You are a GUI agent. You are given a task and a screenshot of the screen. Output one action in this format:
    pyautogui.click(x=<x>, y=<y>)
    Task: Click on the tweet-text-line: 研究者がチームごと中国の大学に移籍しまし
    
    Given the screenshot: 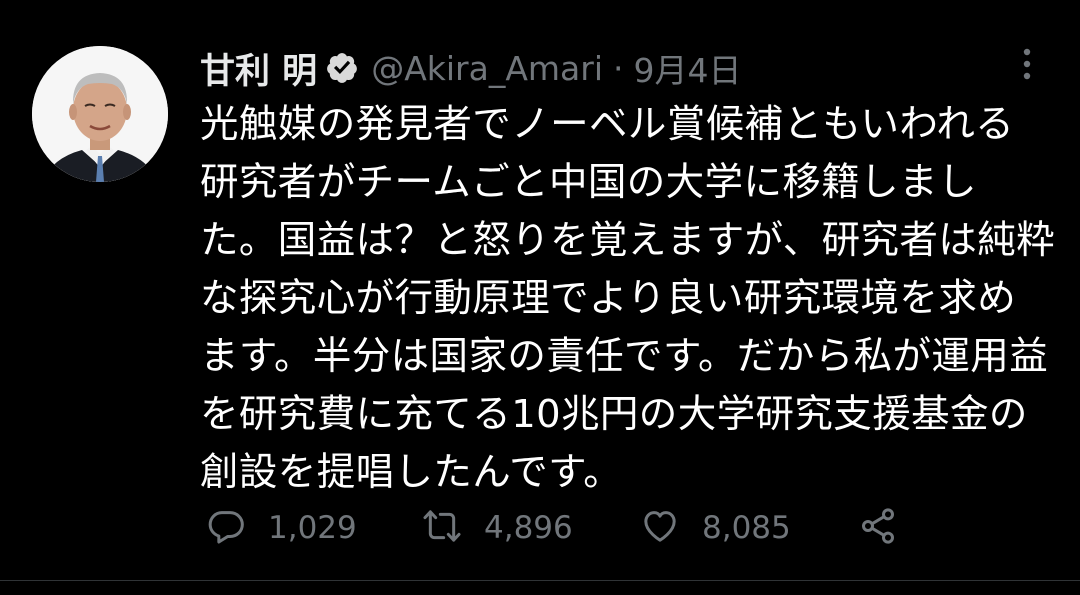 What is the action you would take?
    pyautogui.click(x=588, y=182)
    